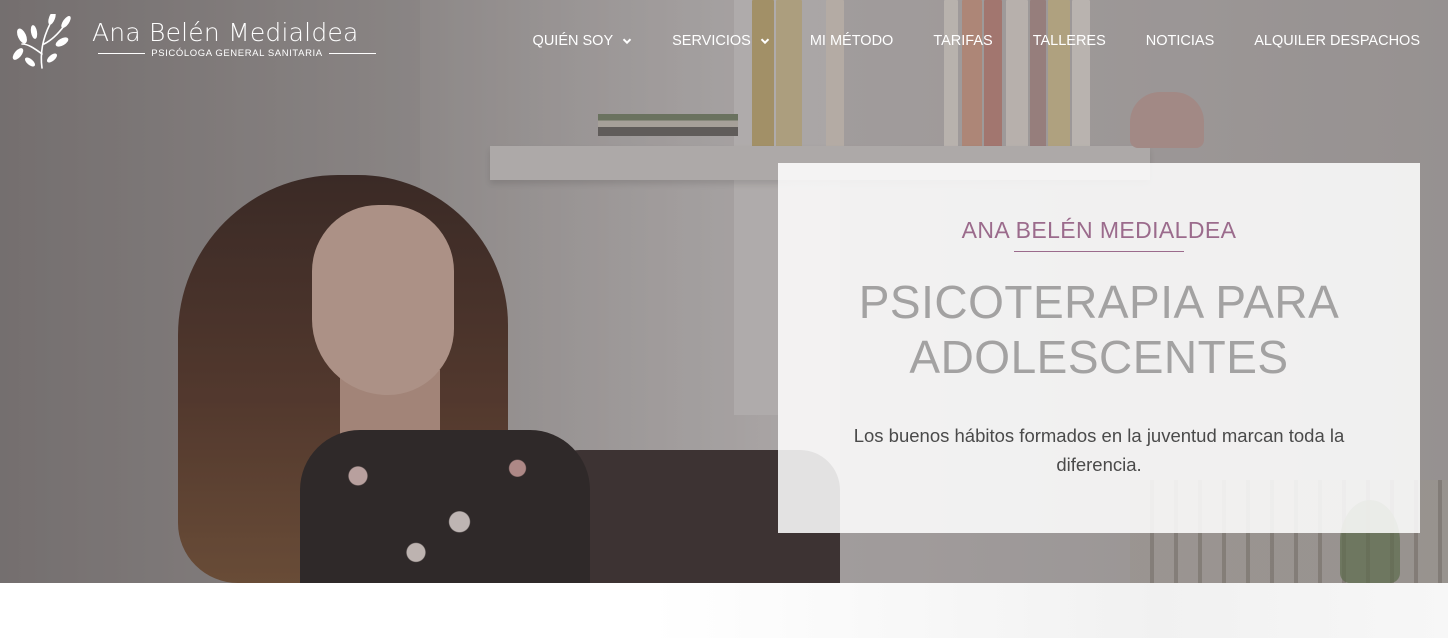  I want to click on nav-item-quien-soy: QUIÉN SOY, so click(583, 41).